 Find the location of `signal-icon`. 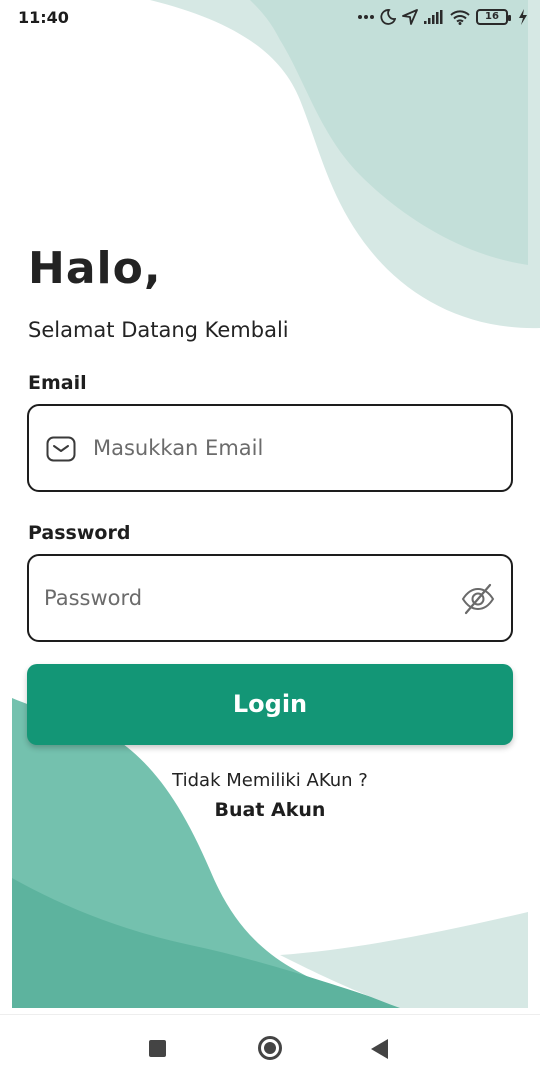

signal-icon is located at coordinates (433, 17).